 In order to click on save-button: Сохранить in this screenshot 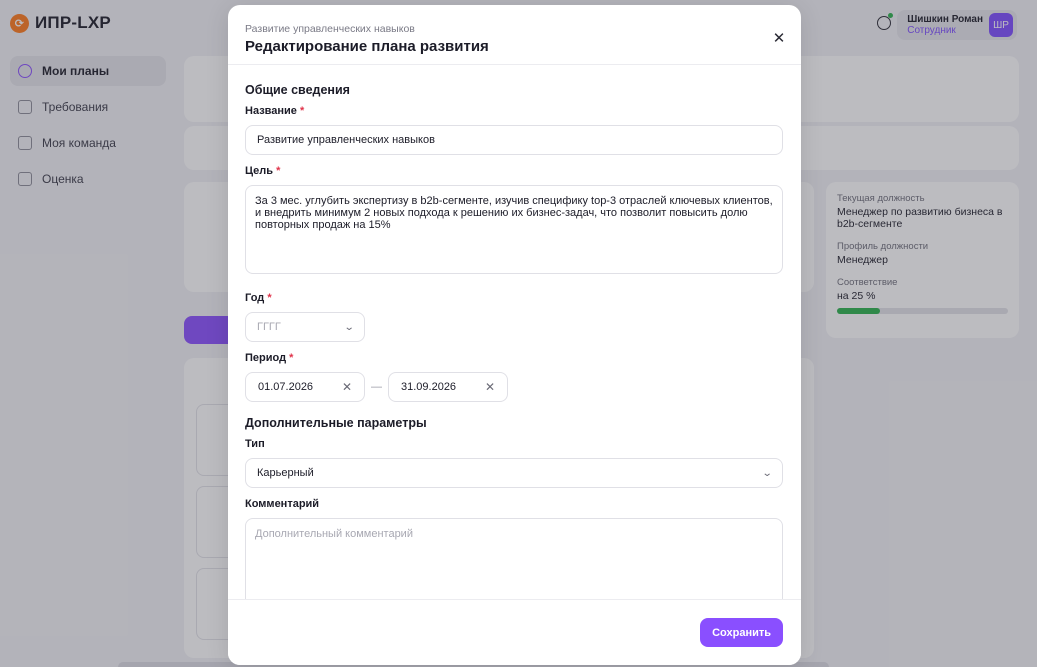, I will do `click(741, 632)`.